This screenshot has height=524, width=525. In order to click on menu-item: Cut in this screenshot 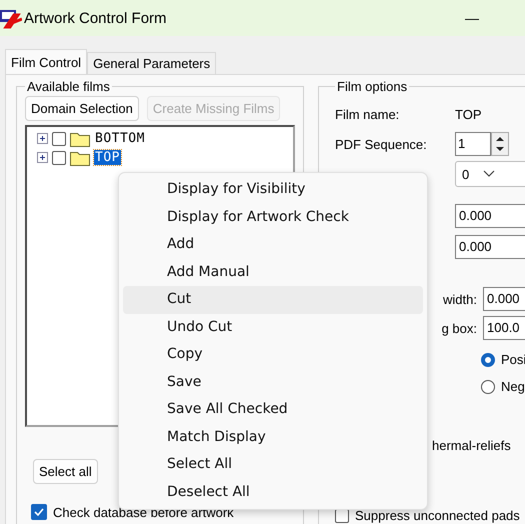, I will do `click(273, 300)`.